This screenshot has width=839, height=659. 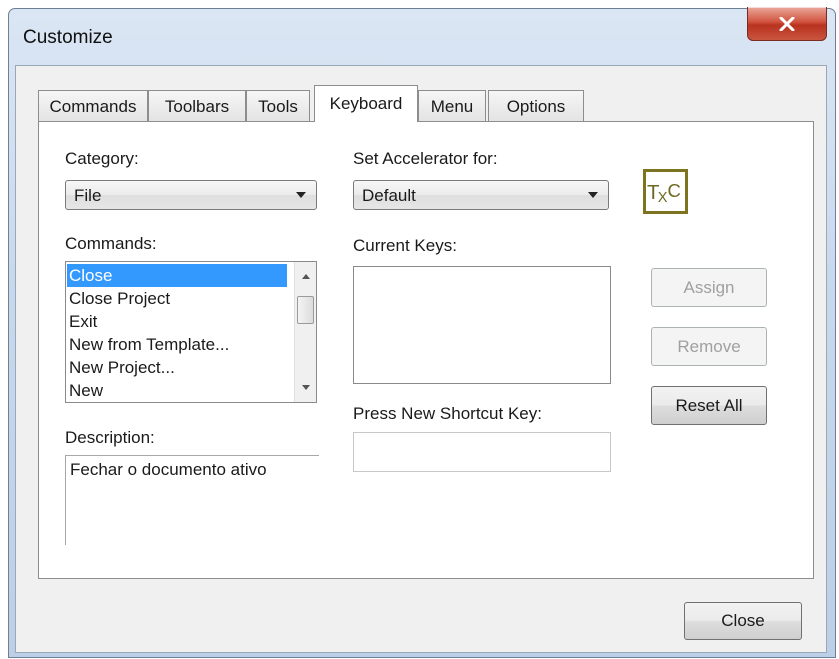 I want to click on list-item: Close, so click(x=177, y=275).